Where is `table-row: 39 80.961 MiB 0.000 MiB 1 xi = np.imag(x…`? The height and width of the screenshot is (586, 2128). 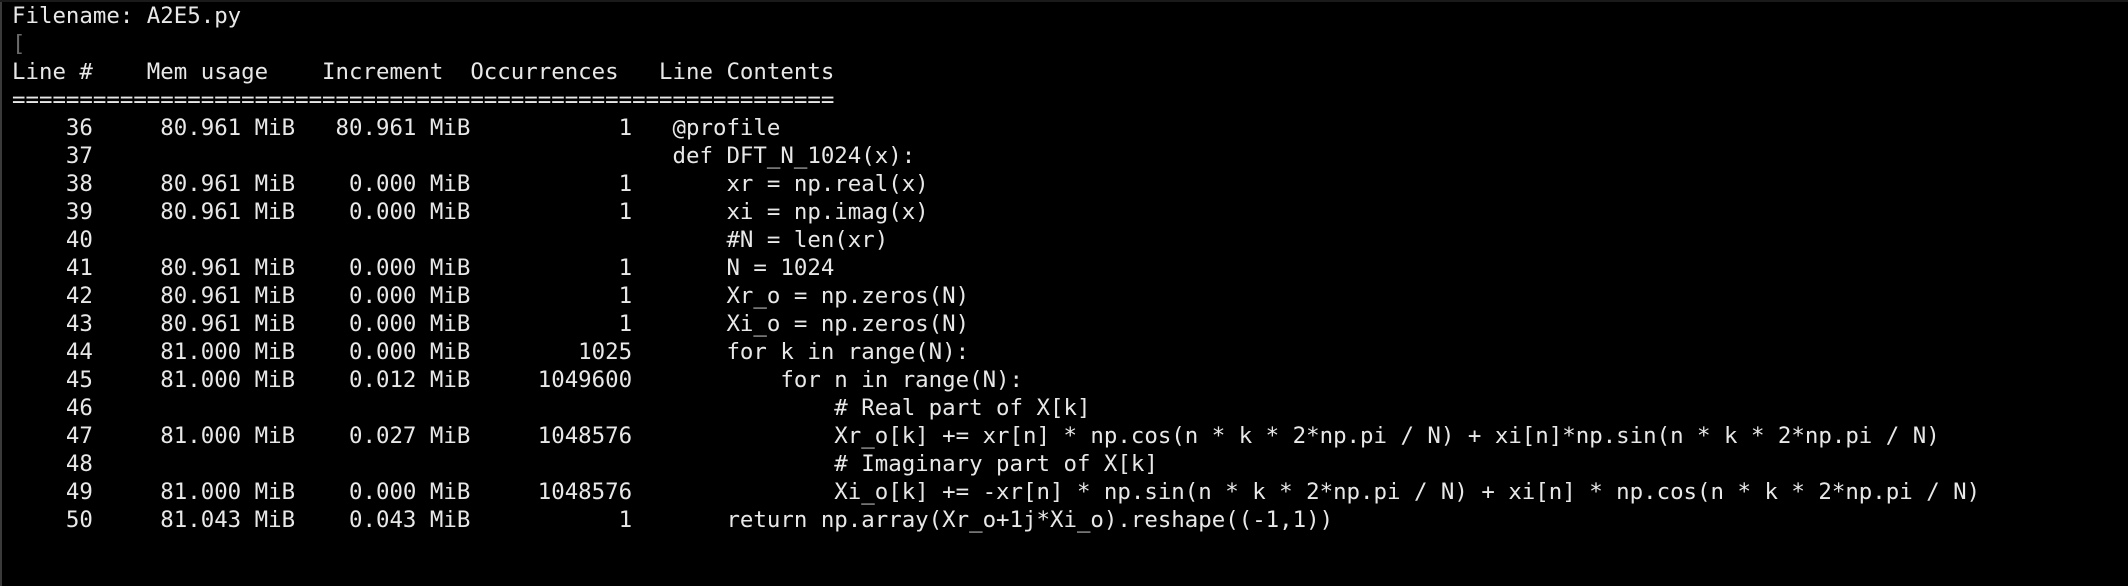
table-row: 39 80.961 MiB 0.000 MiB 1 xi = np.imag(x… is located at coordinates (470, 212).